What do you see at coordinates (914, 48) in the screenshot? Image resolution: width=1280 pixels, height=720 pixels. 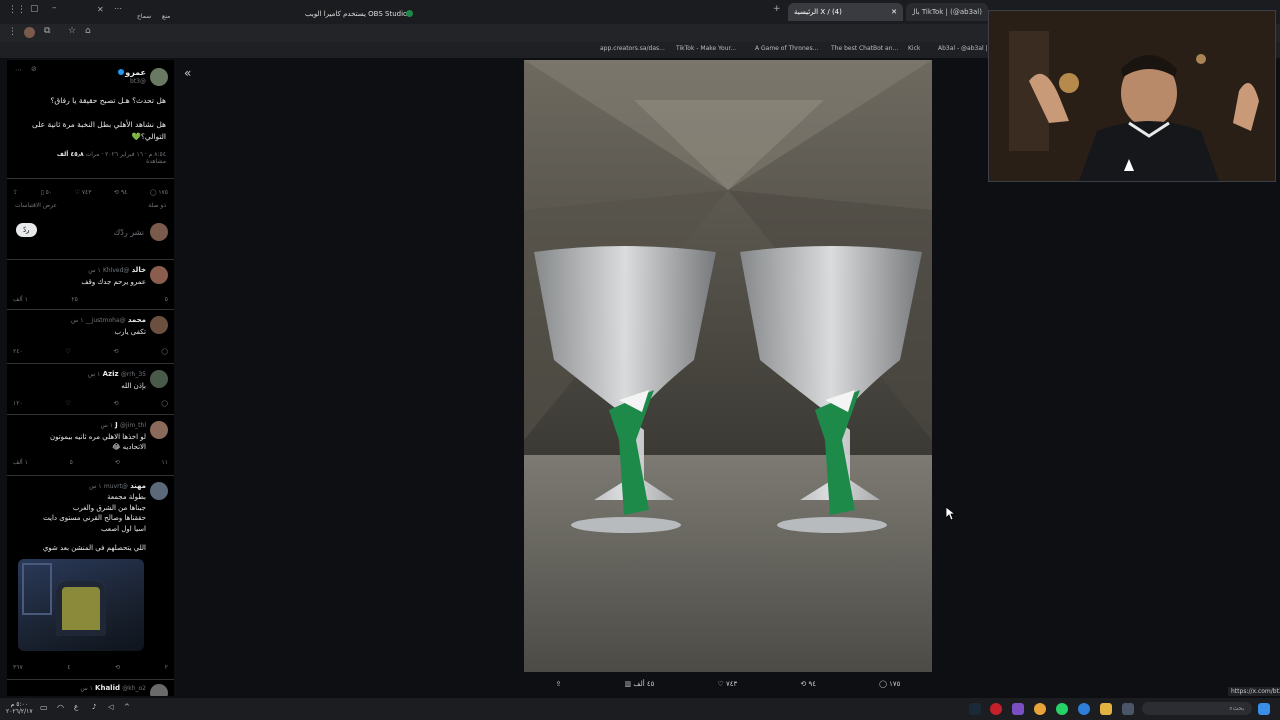 I see `bookmark-kick: Kick` at bounding box center [914, 48].